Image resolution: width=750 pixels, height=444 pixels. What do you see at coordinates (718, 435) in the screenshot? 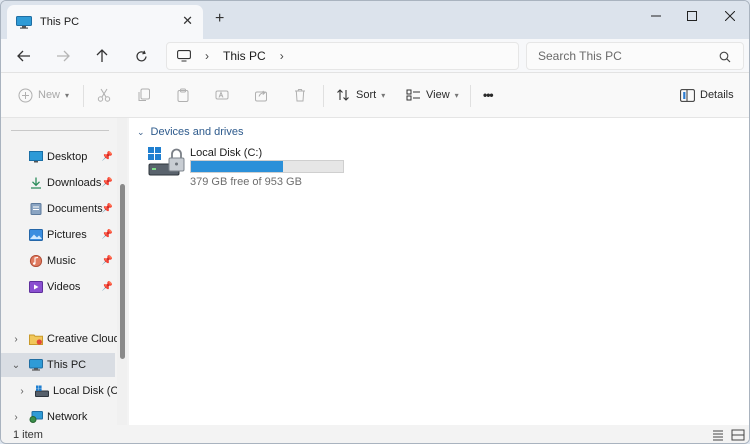
I see `details-view-icon` at bounding box center [718, 435].